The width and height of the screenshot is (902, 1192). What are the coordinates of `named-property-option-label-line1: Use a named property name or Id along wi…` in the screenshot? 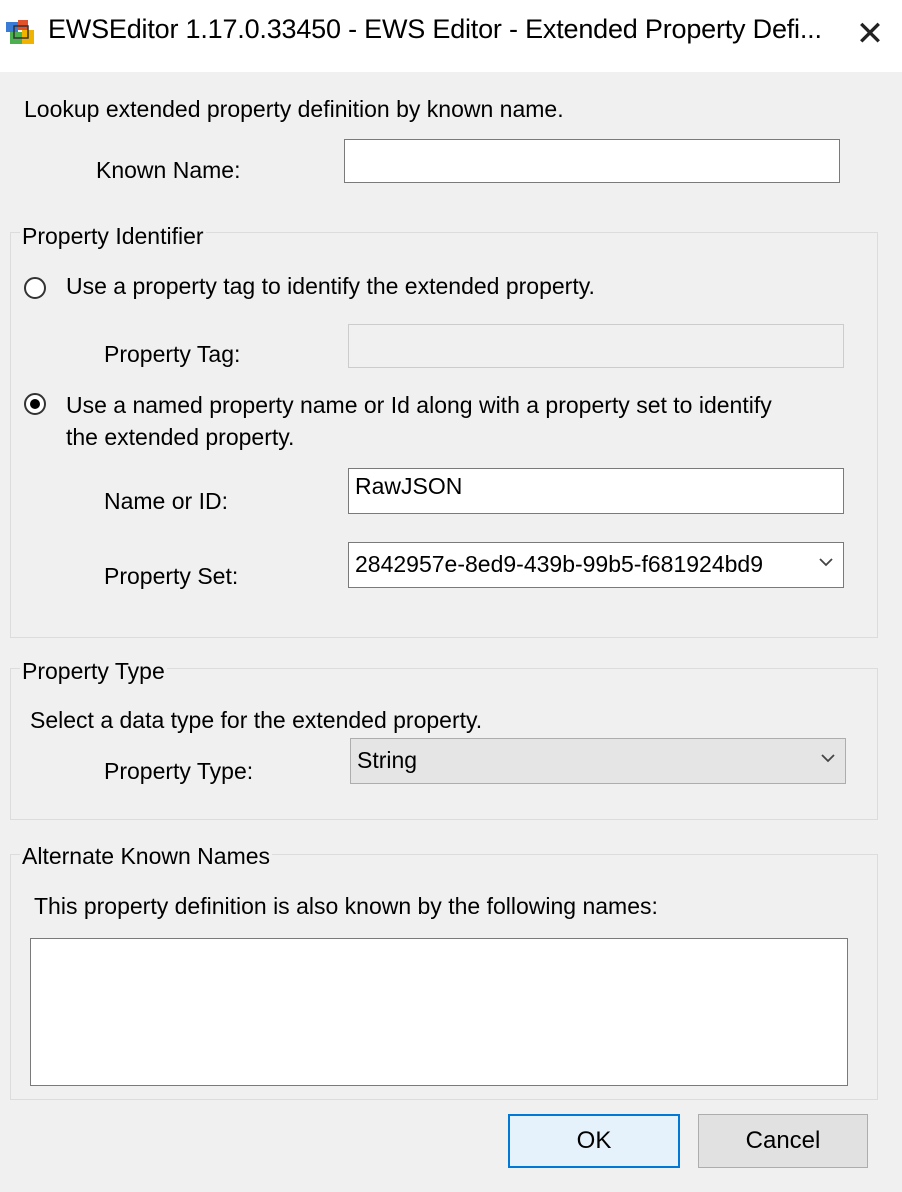 It's located at (419, 405).